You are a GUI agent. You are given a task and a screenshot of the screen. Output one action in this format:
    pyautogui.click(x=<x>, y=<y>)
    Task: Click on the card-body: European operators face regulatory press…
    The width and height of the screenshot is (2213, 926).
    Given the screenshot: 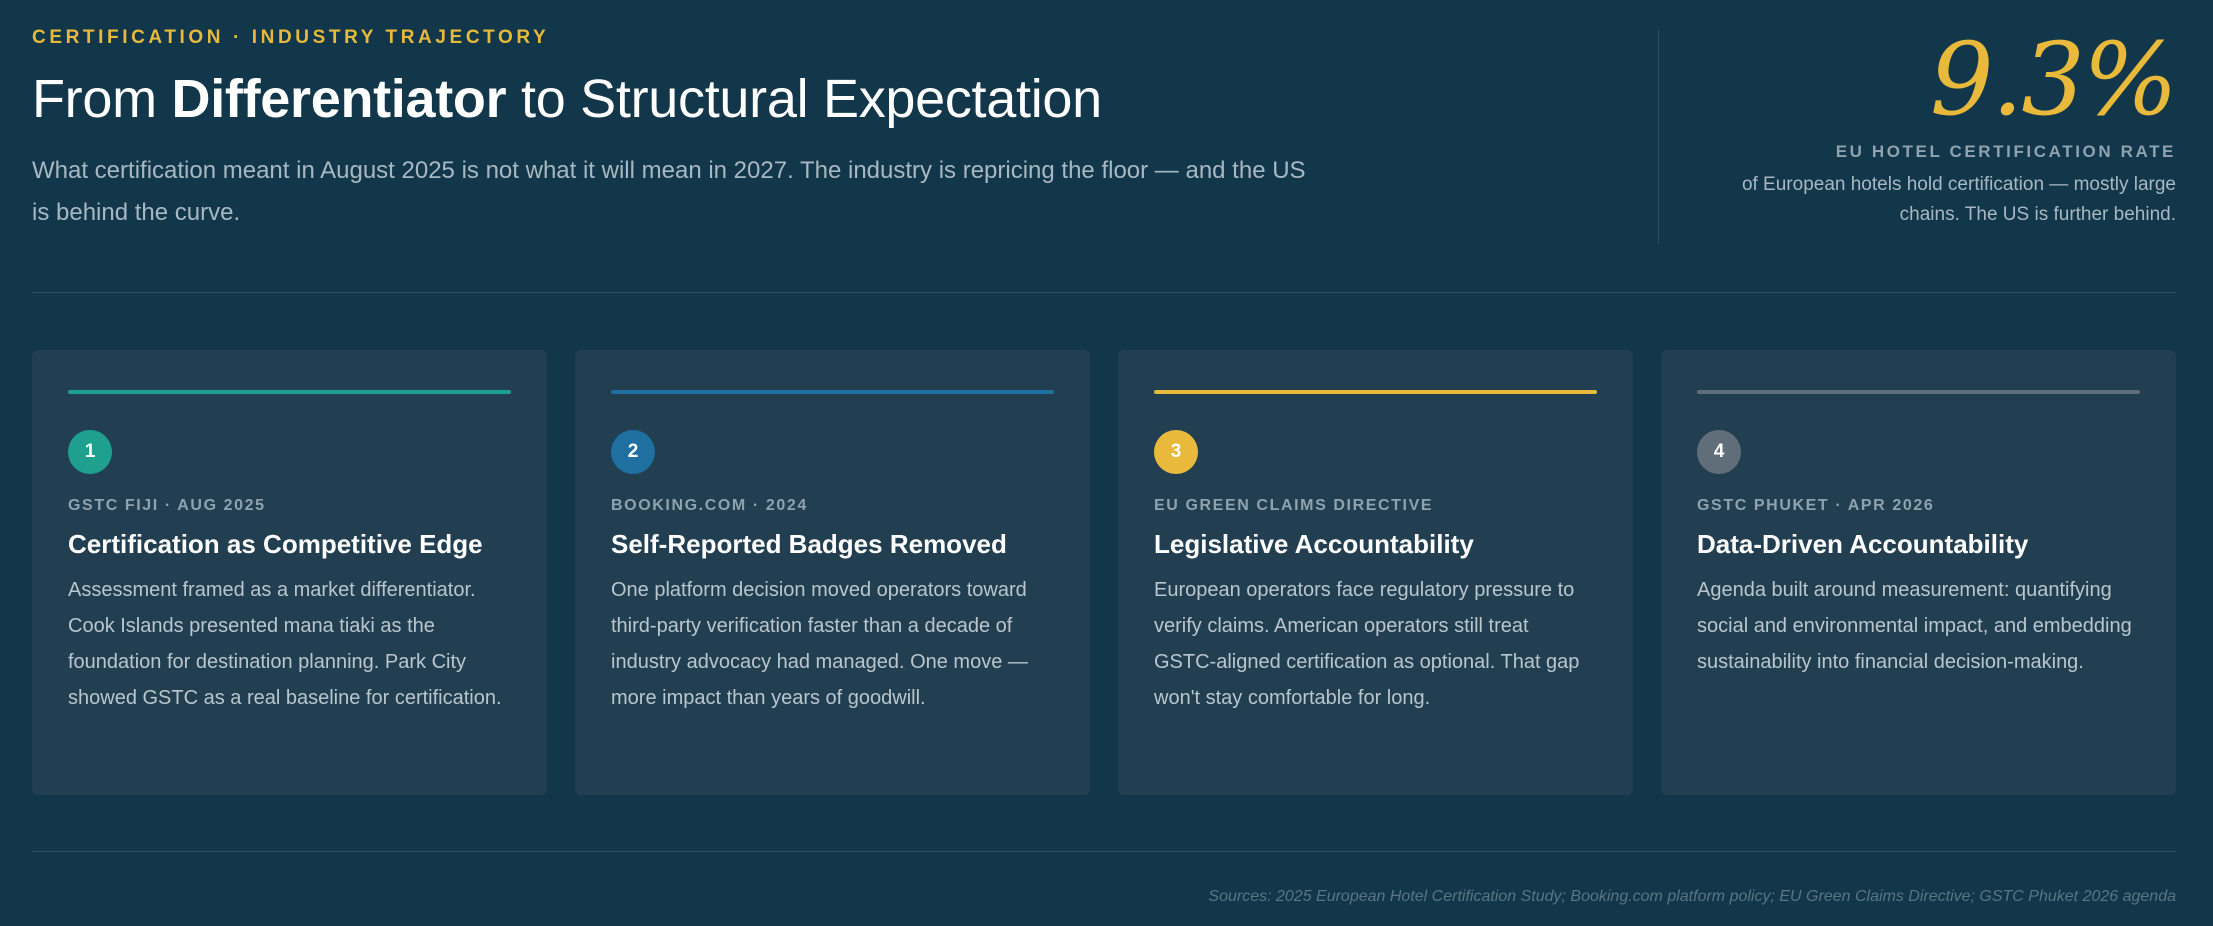 What is the action you would take?
    pyautogui.click(x=1367, y=644)
    